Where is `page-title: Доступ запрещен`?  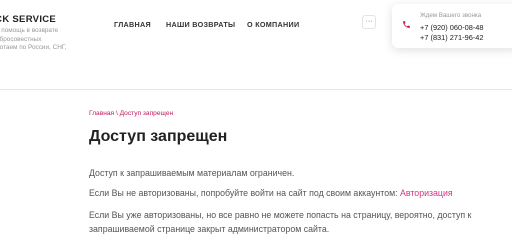 page-title: Доступ запрещен is located at coordinates (158, 136).